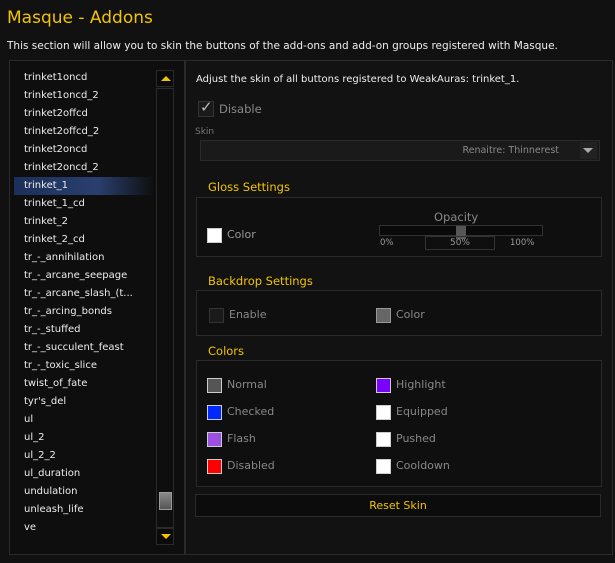 This screenshot has height=563, width=615. Describe the element at coordinates (84, 96) in the screenshot. I see `addon-list-item: trinket1oncd_2` at that location.